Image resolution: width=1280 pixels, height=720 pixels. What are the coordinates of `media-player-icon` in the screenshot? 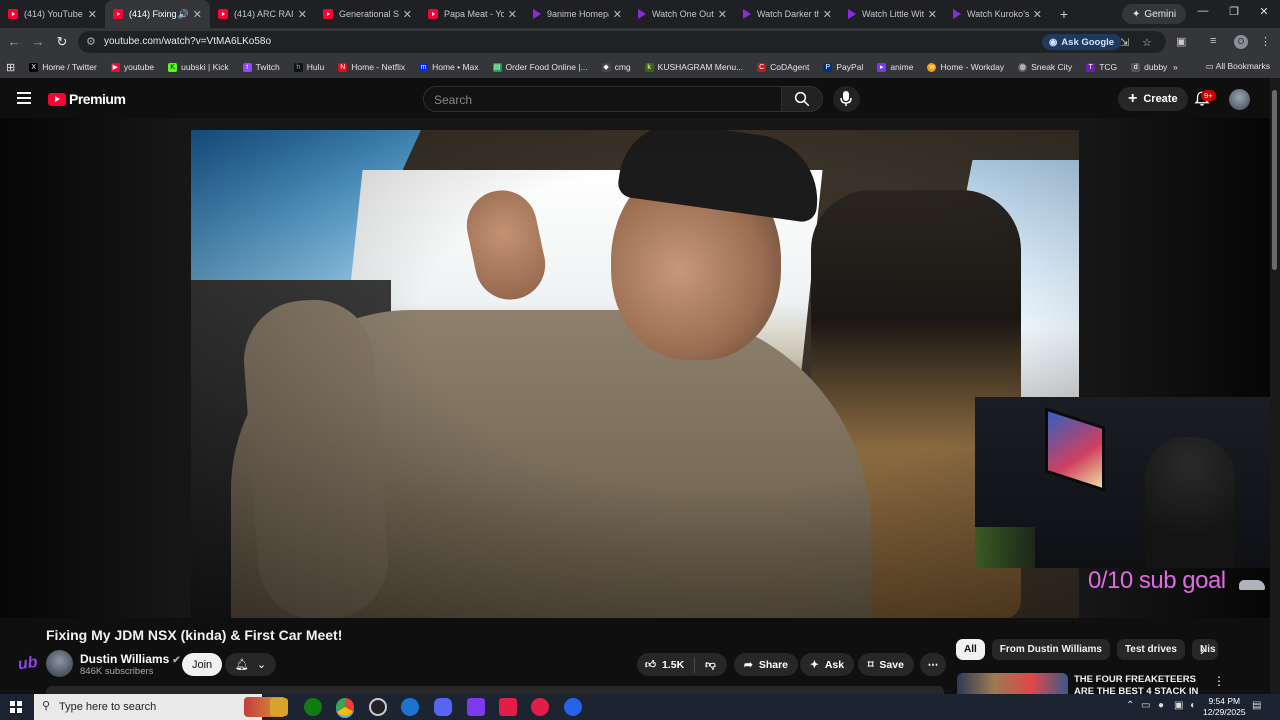 It's located at (540, 707).